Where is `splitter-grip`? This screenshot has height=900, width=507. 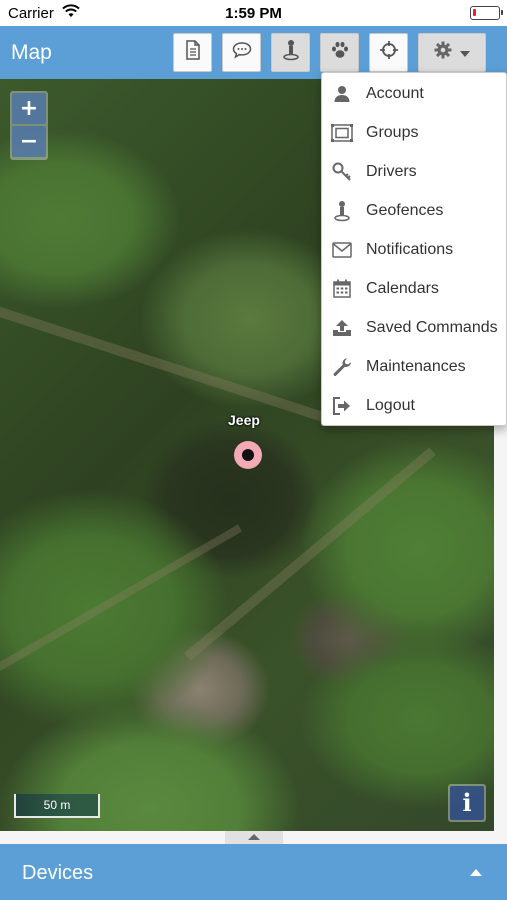
splitter-grip is located at coordinates (254, 837).